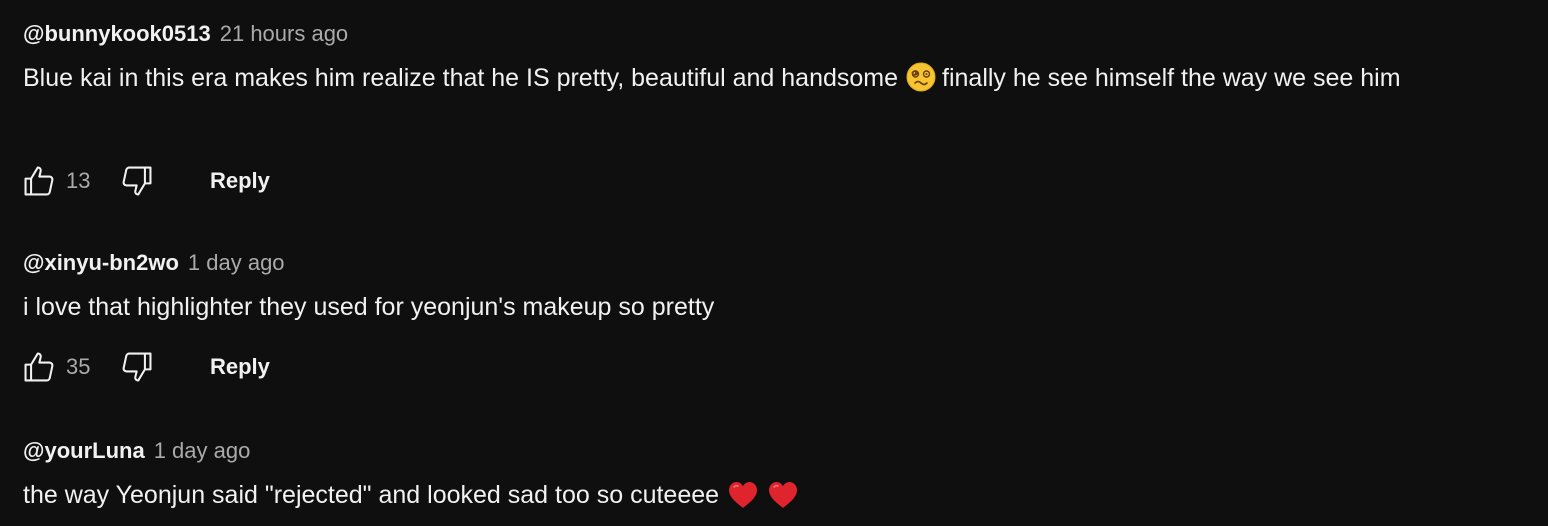 The image size is (1548, 526). Describe the element at coordinates (775, 34) in the screenshot. I see `comment-header: @bunnykook0513 21 hours ago` at that location.